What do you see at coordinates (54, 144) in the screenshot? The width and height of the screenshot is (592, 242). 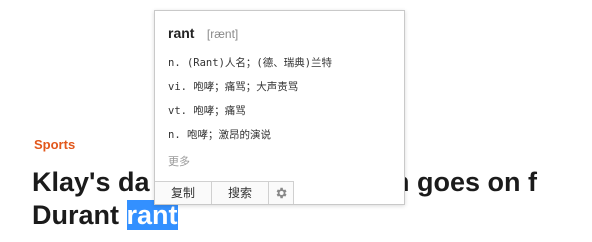 I see `section-label: Sports` at bounding box center [54, 144].